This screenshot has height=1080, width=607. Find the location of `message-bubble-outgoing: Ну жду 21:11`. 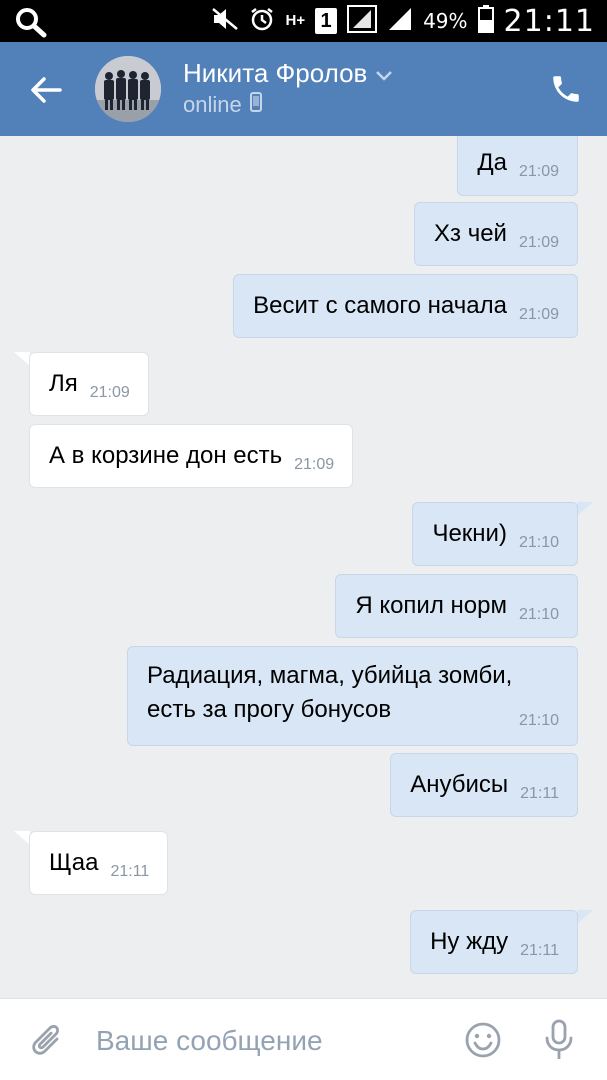

message-bubble-outgoing: Ну жду 21:11 is located at coordinates (494, 942).